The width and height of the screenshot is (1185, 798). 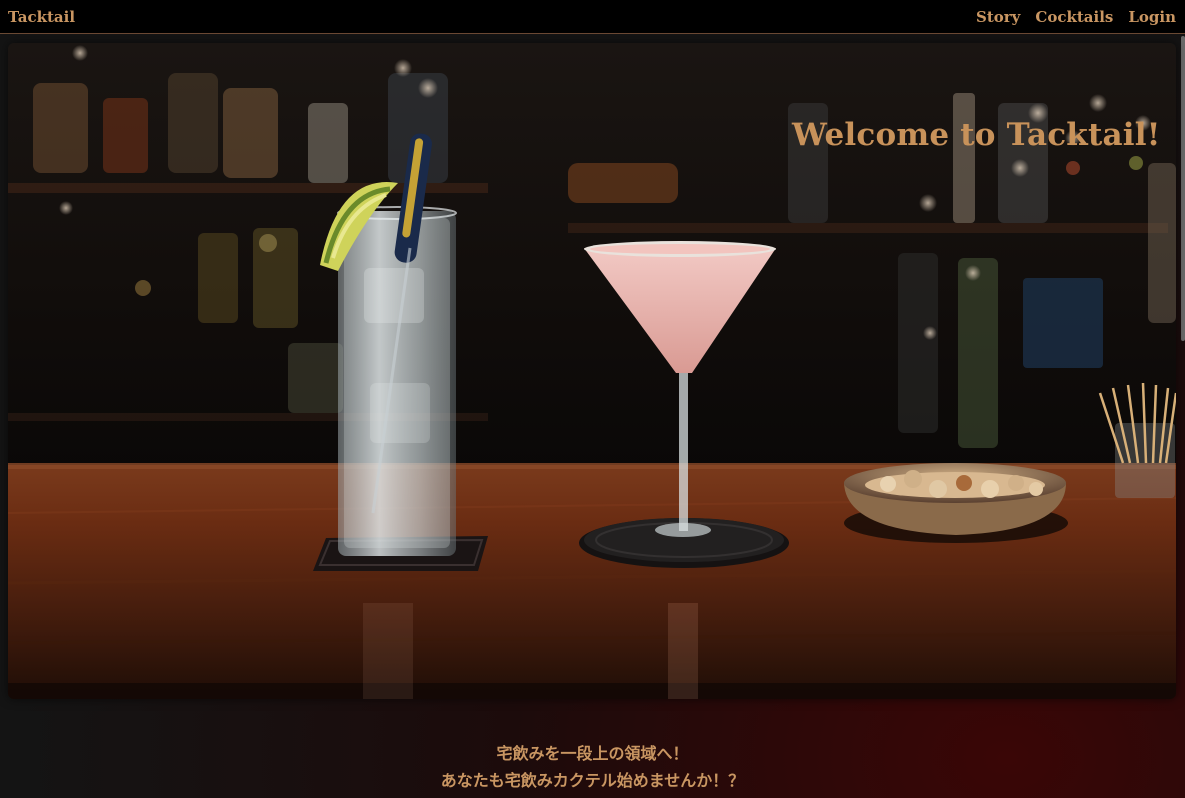 I want to click on intro-tagline: 宅飲みを一段上の領域へ！ あなたも宅飲みカクテル始めませんか！？, so click(x=592, y=767).